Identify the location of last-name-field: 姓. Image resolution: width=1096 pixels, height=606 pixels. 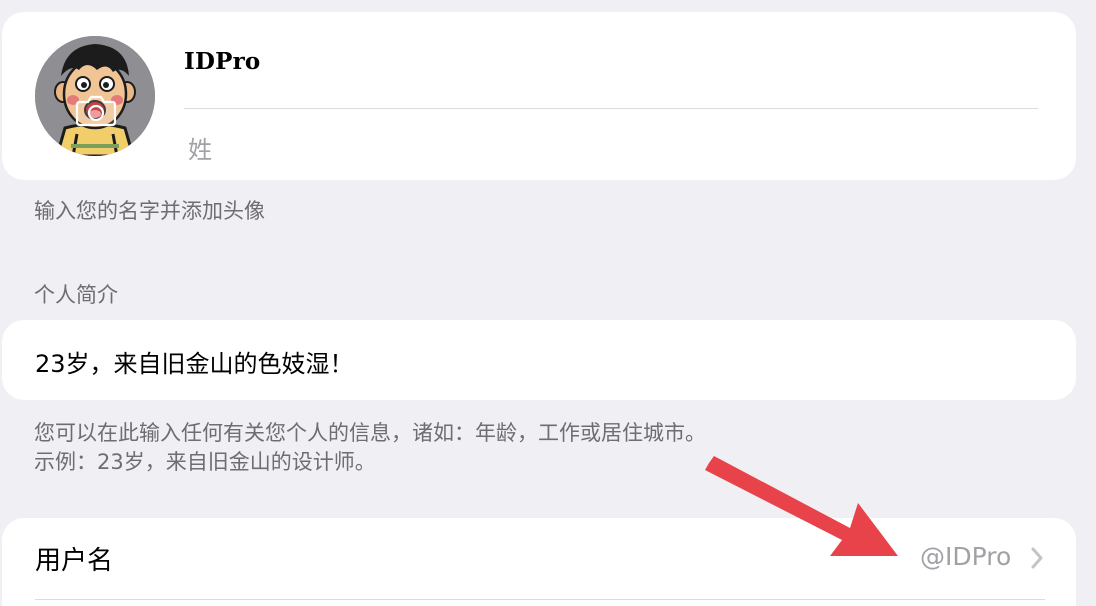
(200, 147).